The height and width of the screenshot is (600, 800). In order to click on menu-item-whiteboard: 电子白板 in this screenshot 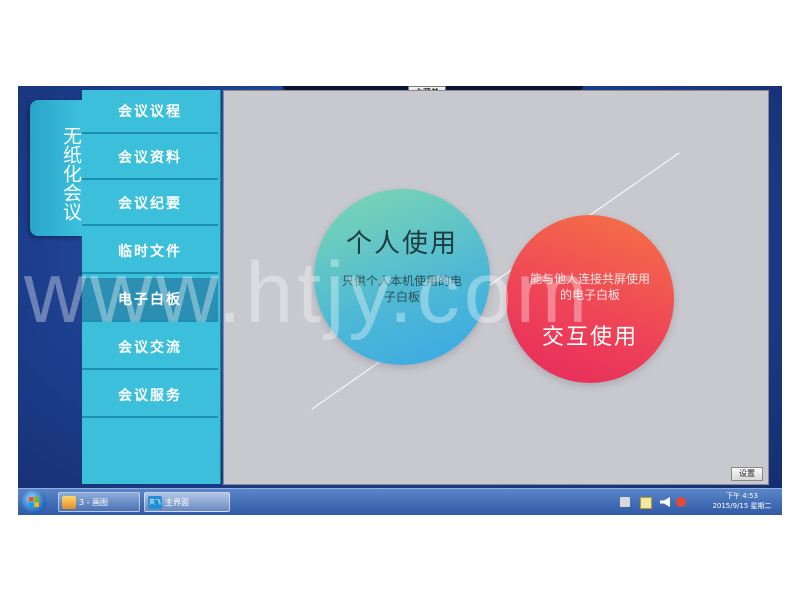, I will do `click(150, 300)`.